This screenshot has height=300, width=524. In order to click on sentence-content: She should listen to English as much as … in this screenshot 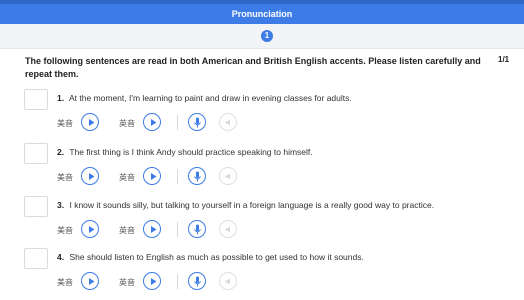, I will do `click(216, 257)`.